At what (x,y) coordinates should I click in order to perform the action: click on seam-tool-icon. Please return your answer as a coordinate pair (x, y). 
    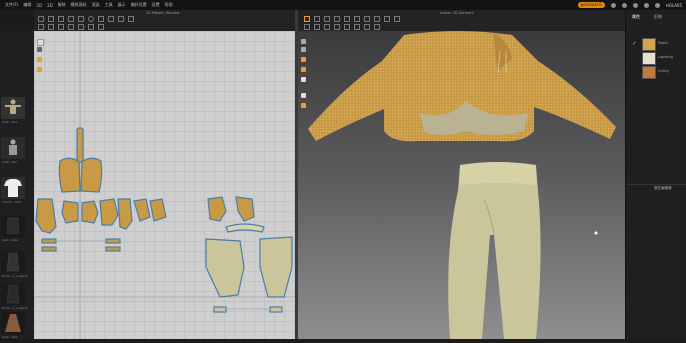
    Looking at the image, I should click on (121, 19).